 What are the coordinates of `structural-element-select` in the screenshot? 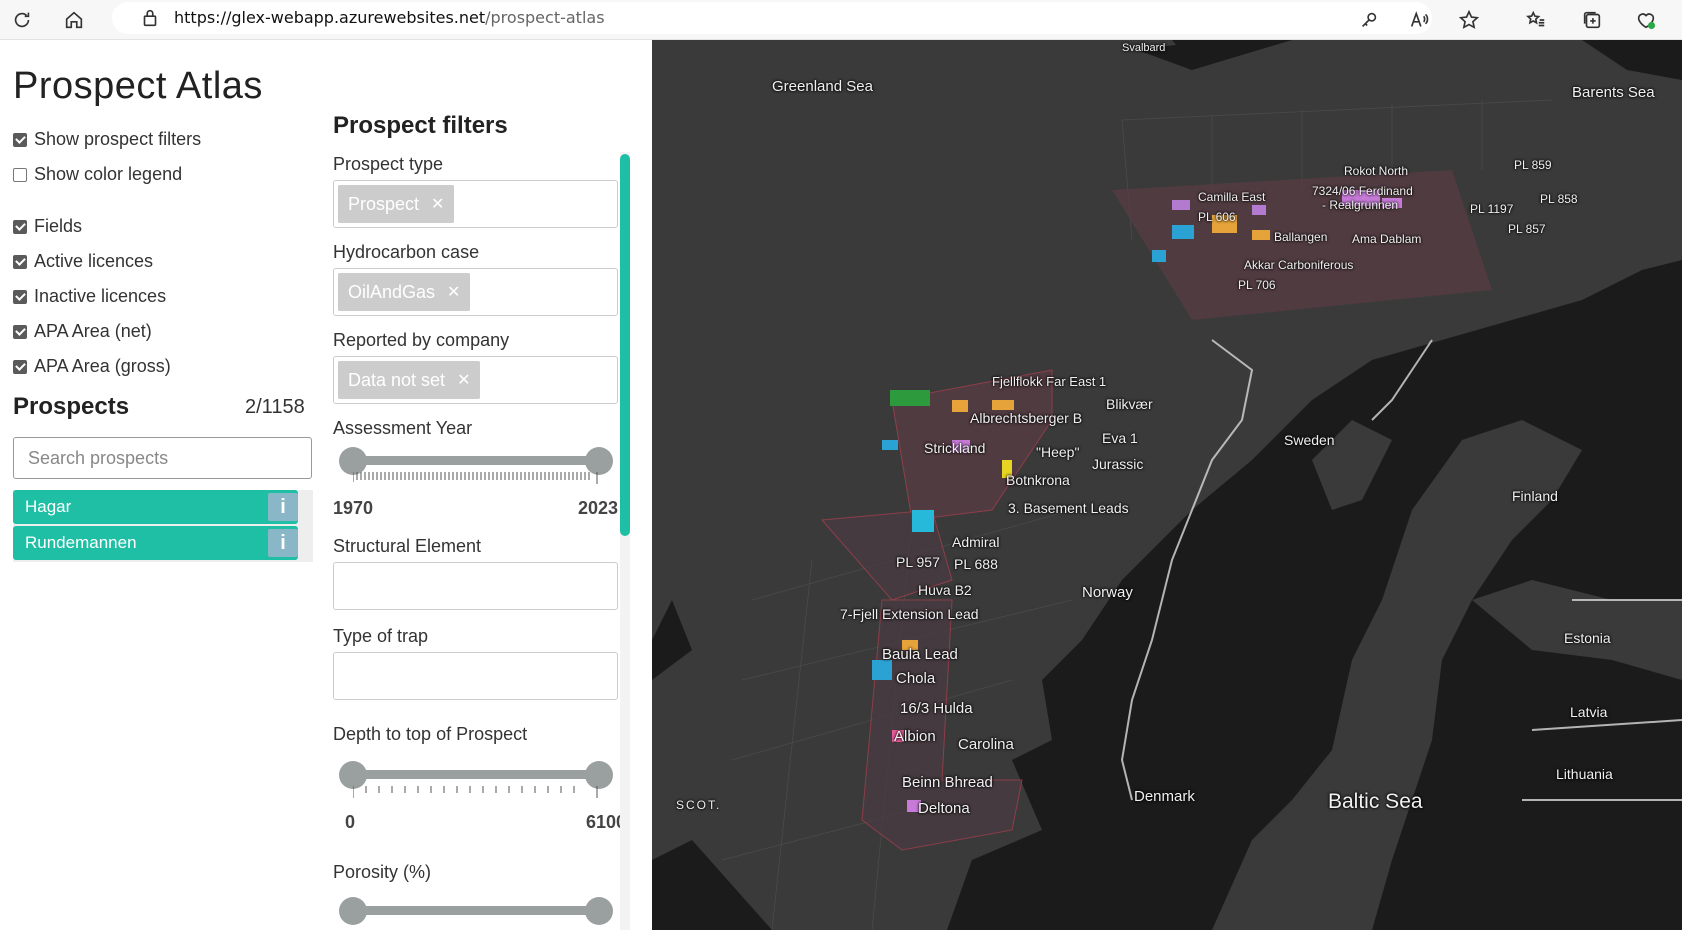 It's located at (475, 586).